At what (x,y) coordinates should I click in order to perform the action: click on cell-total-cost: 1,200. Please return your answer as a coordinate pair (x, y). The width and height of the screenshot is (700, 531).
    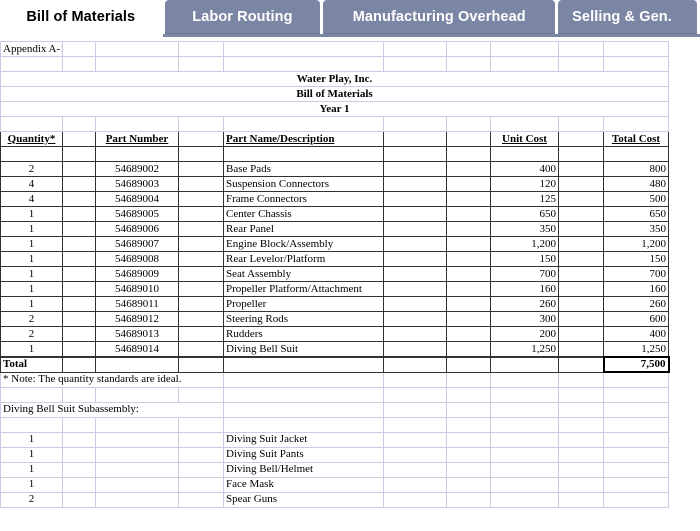
    Looking at the image, I should click on (636, 244).